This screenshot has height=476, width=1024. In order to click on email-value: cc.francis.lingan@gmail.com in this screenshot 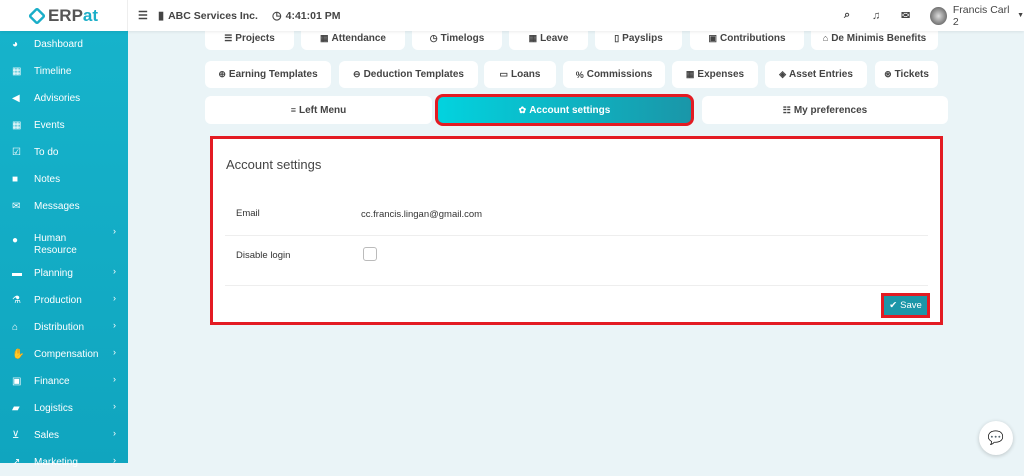, I will do `click(422, 214)`.